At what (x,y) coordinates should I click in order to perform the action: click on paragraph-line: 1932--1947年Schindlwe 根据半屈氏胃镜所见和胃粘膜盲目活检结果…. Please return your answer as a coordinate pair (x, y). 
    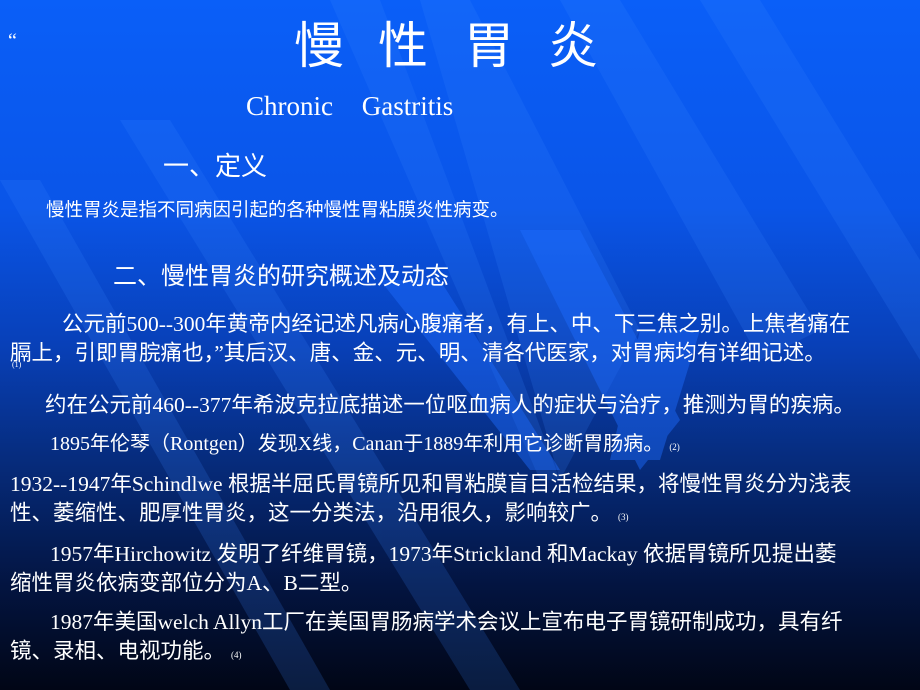
    Looking at the image, I should click on (431, 484).